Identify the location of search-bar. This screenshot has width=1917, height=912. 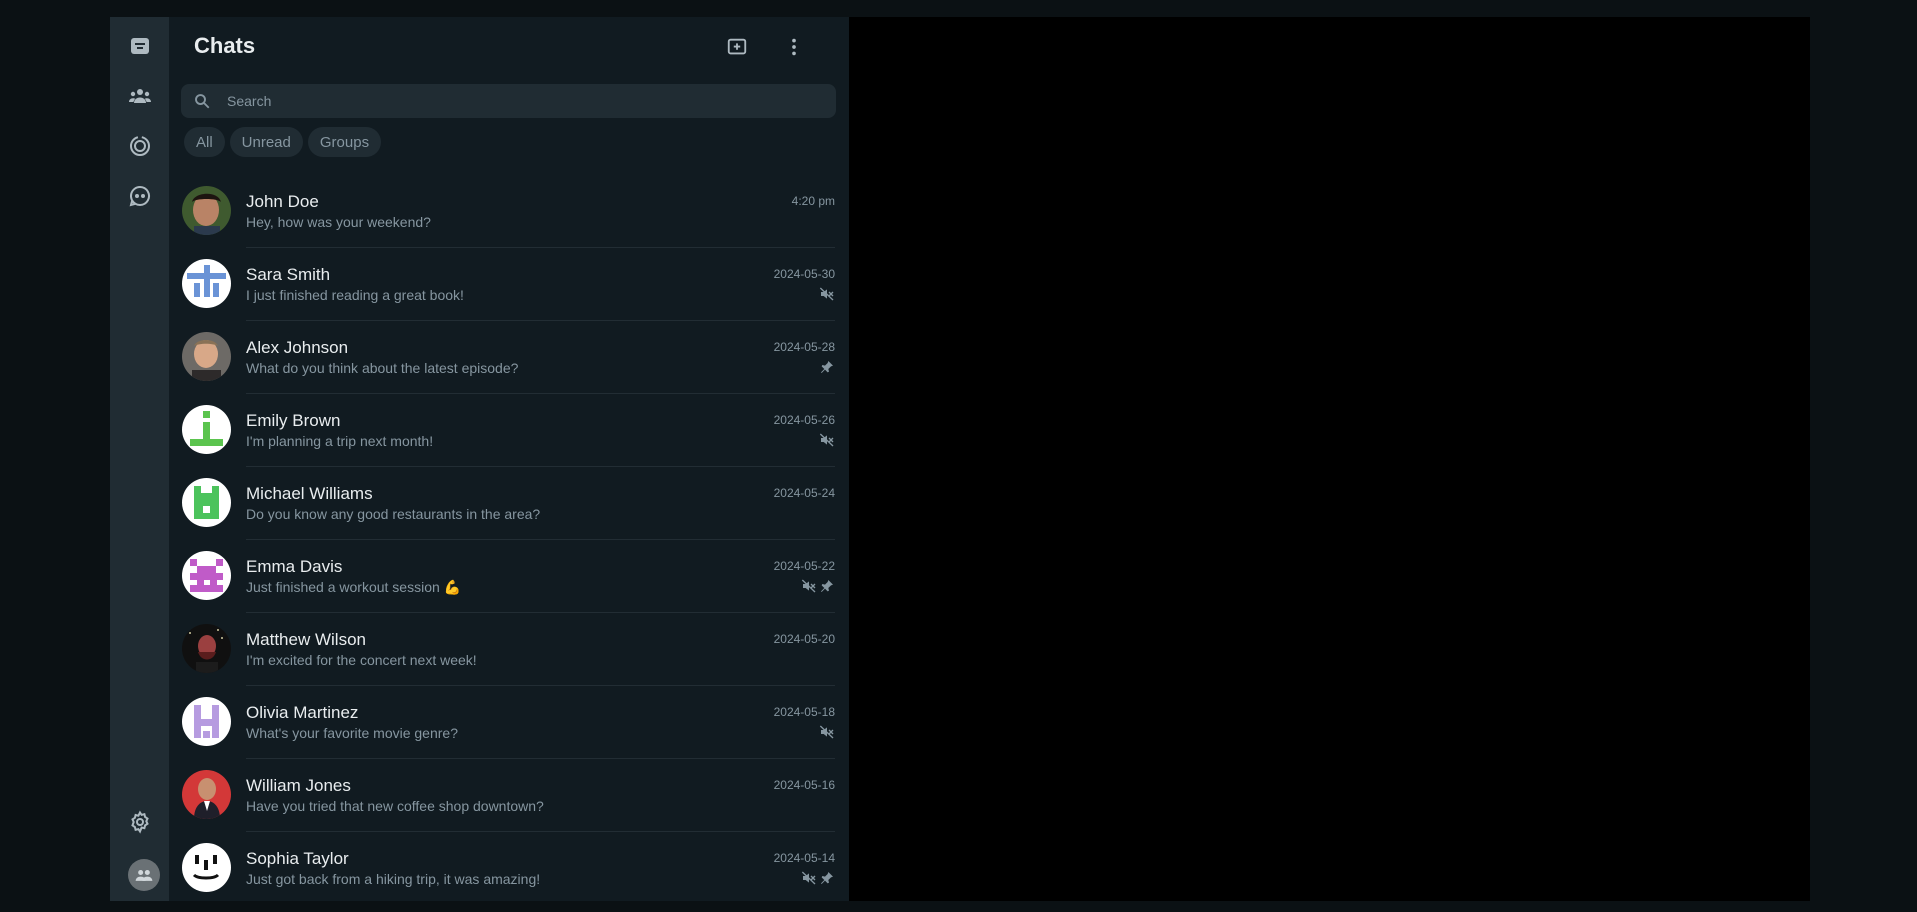
(508, 101).